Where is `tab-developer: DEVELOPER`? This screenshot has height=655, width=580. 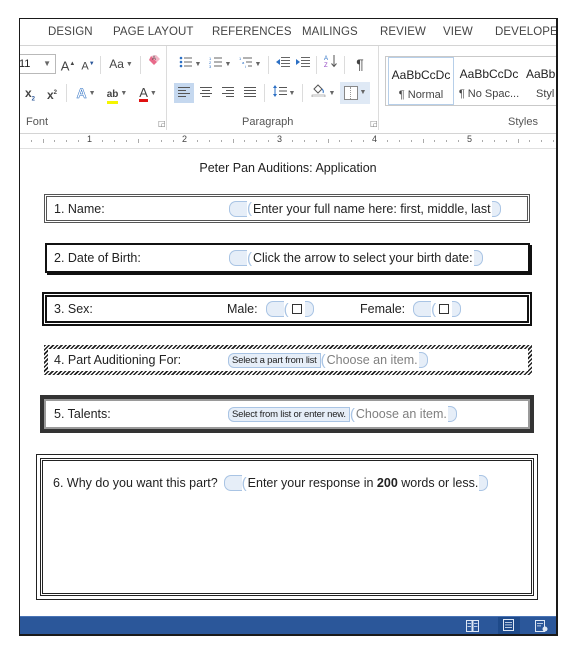 tab-developer: DEVELOPER is located at coordinates (525, 32).